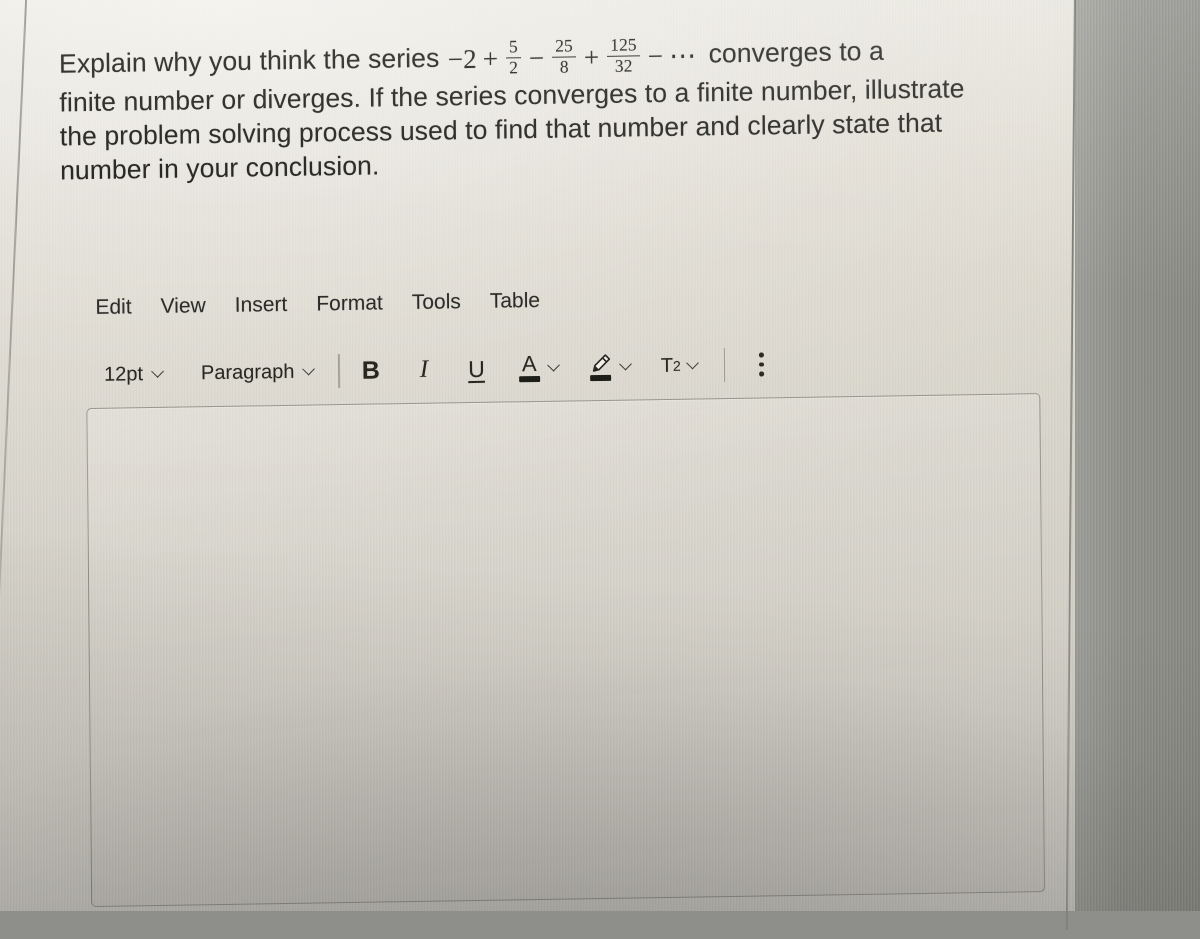 The width and height of the screenshot is (1200, 939). What do you see at coordinates (514, 67) in the screenshot?
I see `fraction-denominator: 2` at bounding box center [514, 67].